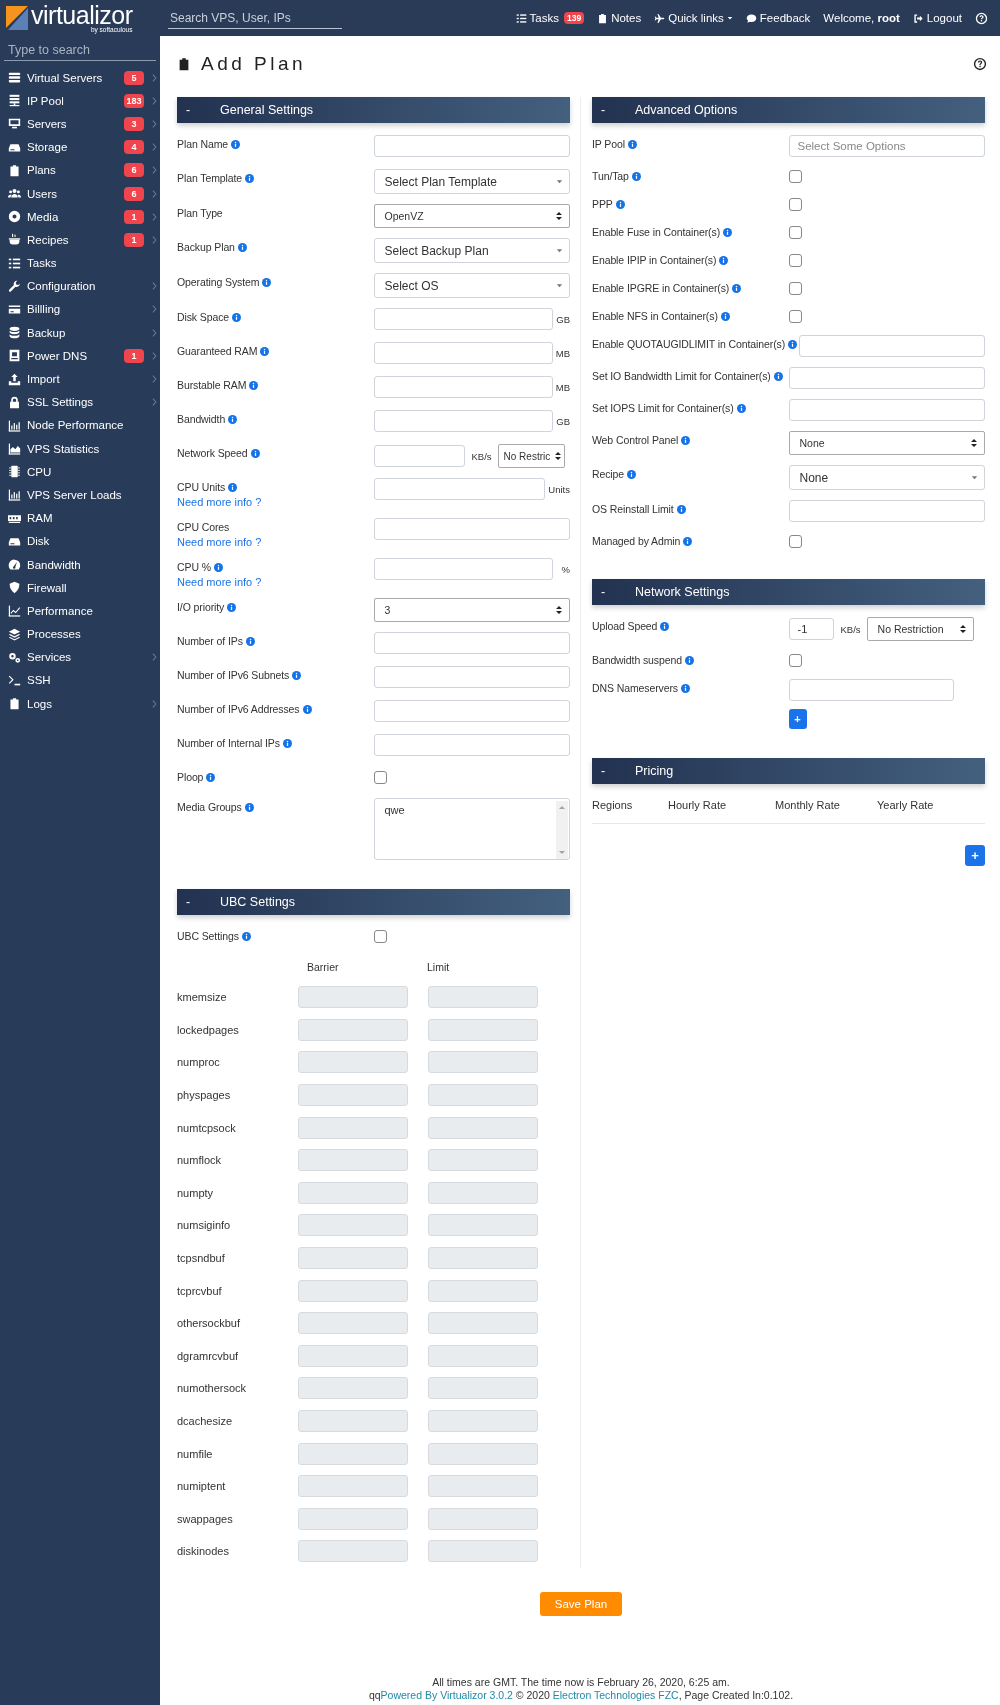 Image resolution: width=1000 pixels, height=1705 pixels. I want to click on sidebar-item: Media 1, so click(80, 217).